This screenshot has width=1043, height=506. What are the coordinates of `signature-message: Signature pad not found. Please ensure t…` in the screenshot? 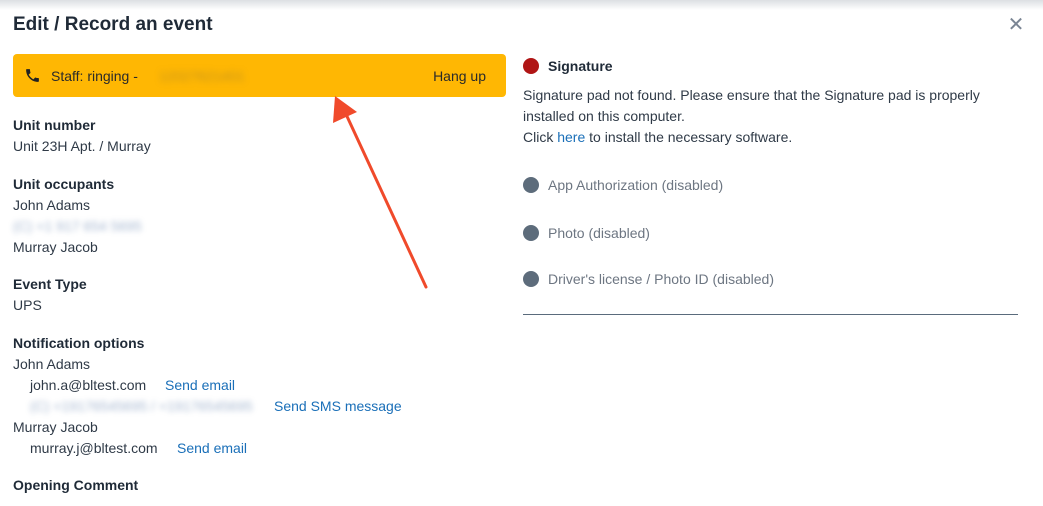 It's located at (770, 116).